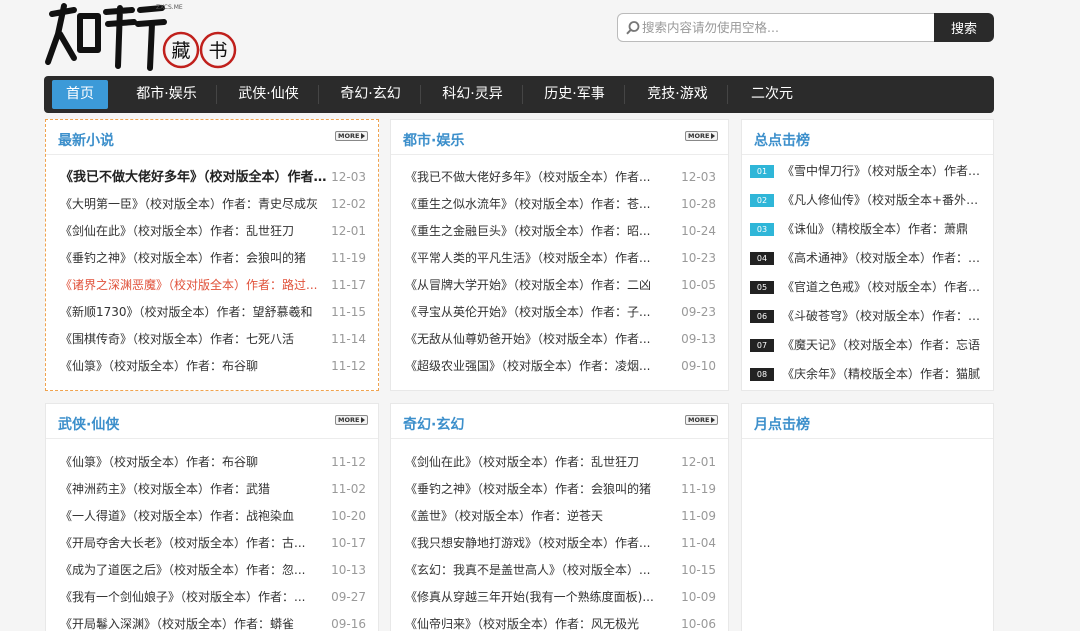 This screenshot has height=631, width=1080. I want to click on item-date: 10-23, so click(698, 258).